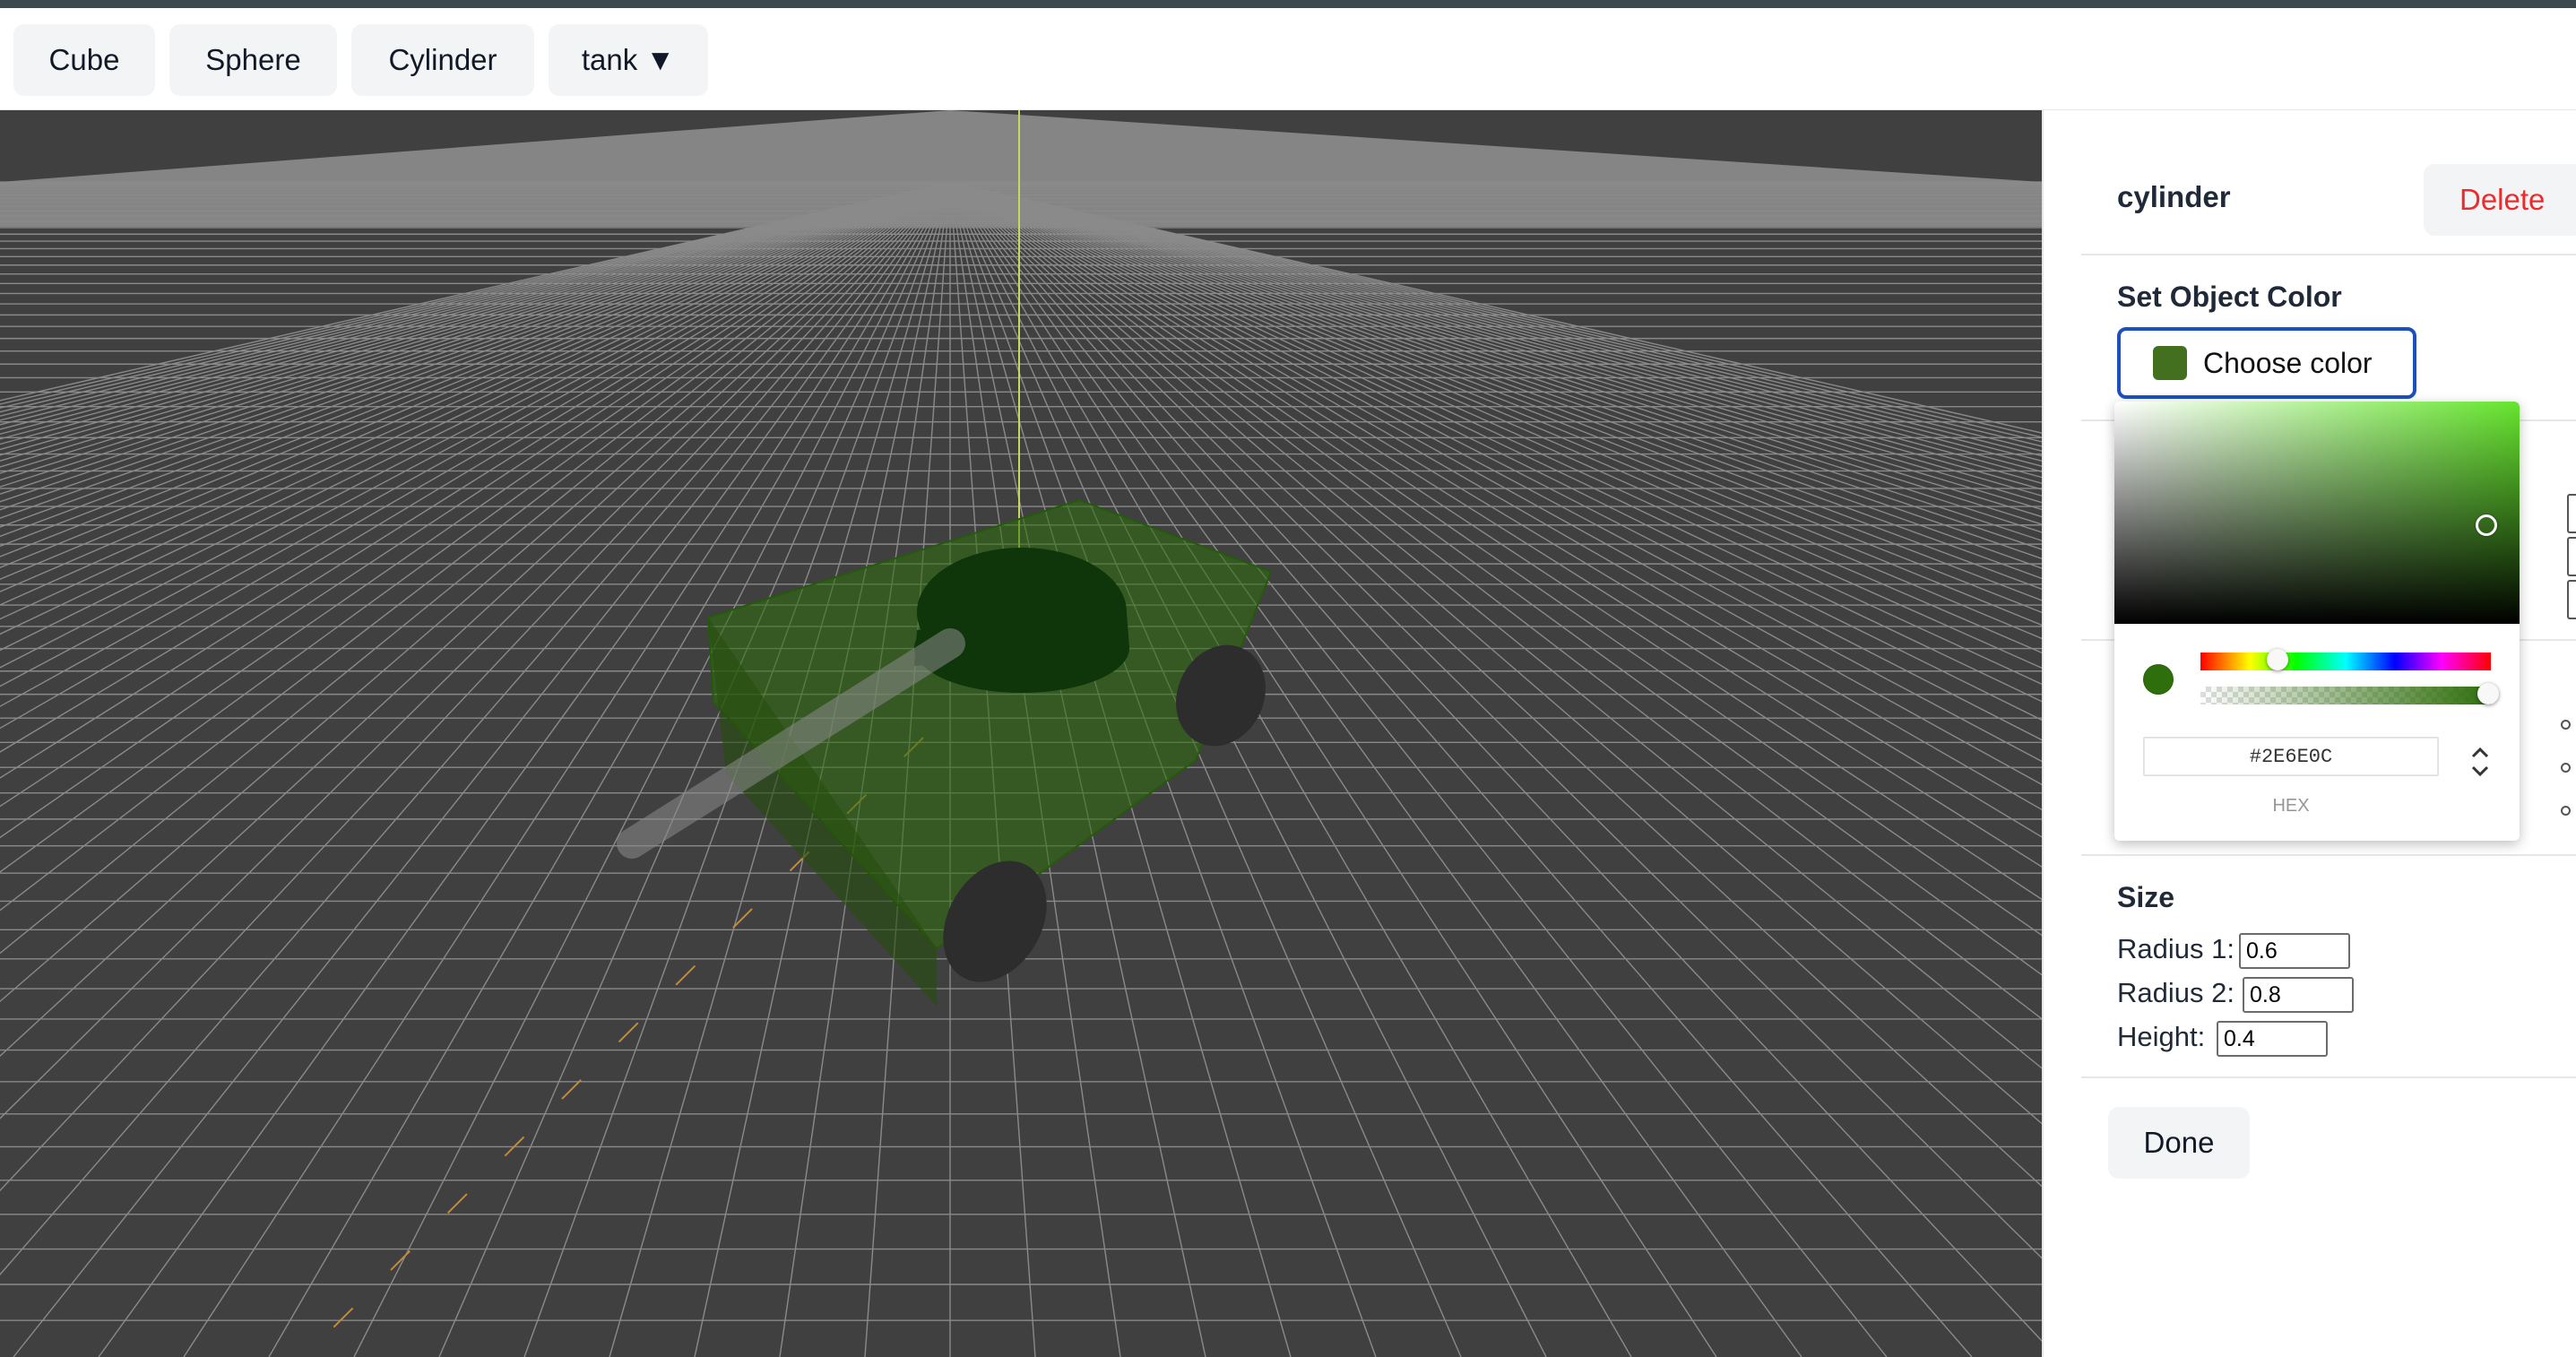  I want to click on add-sphere-button: Sphere, so click(253, 60).